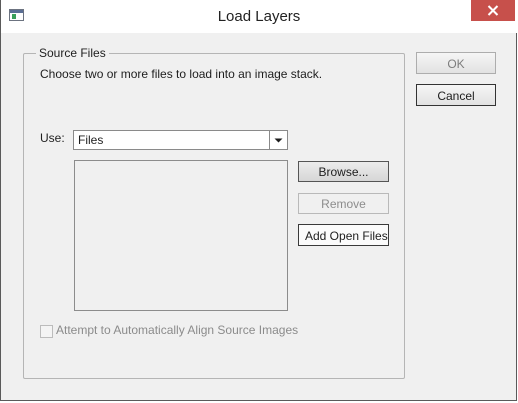 The image size is (518, 403). I want to click on ok-button: OK, so click(456, 63).